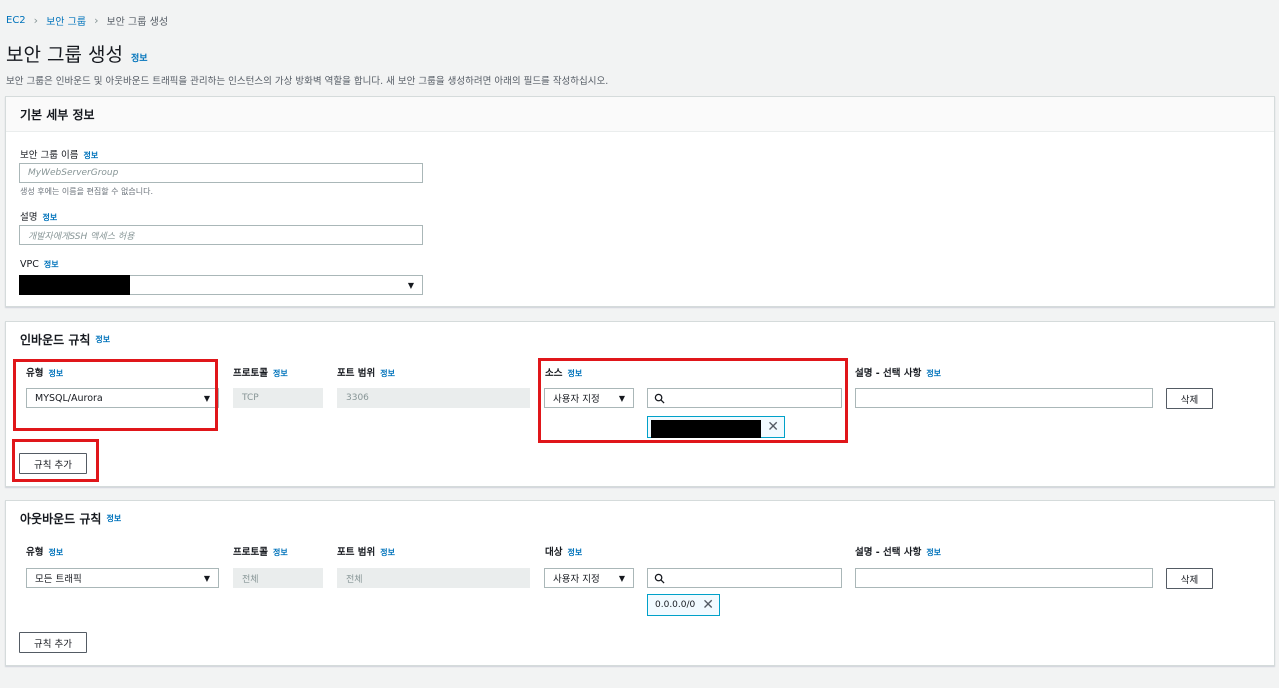 The height and width of the screenshot is (688, 1279). I want to click on highlight-type-column, so click(115, 395).